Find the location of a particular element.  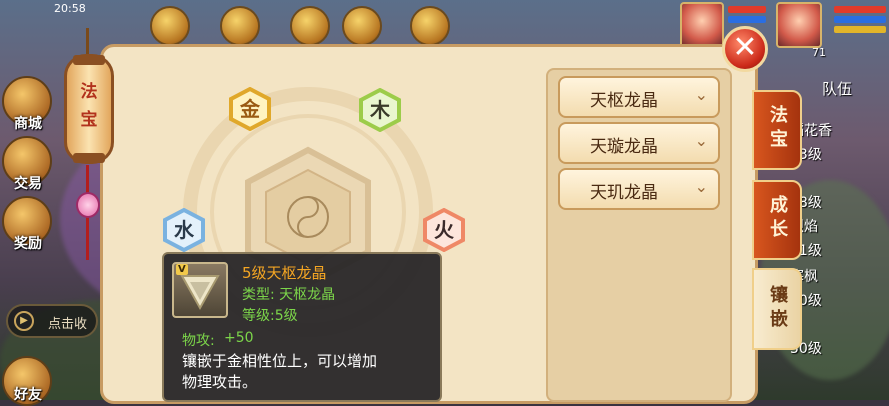

metal-glyph-icon: 金 is located at coordinates (250, 109).